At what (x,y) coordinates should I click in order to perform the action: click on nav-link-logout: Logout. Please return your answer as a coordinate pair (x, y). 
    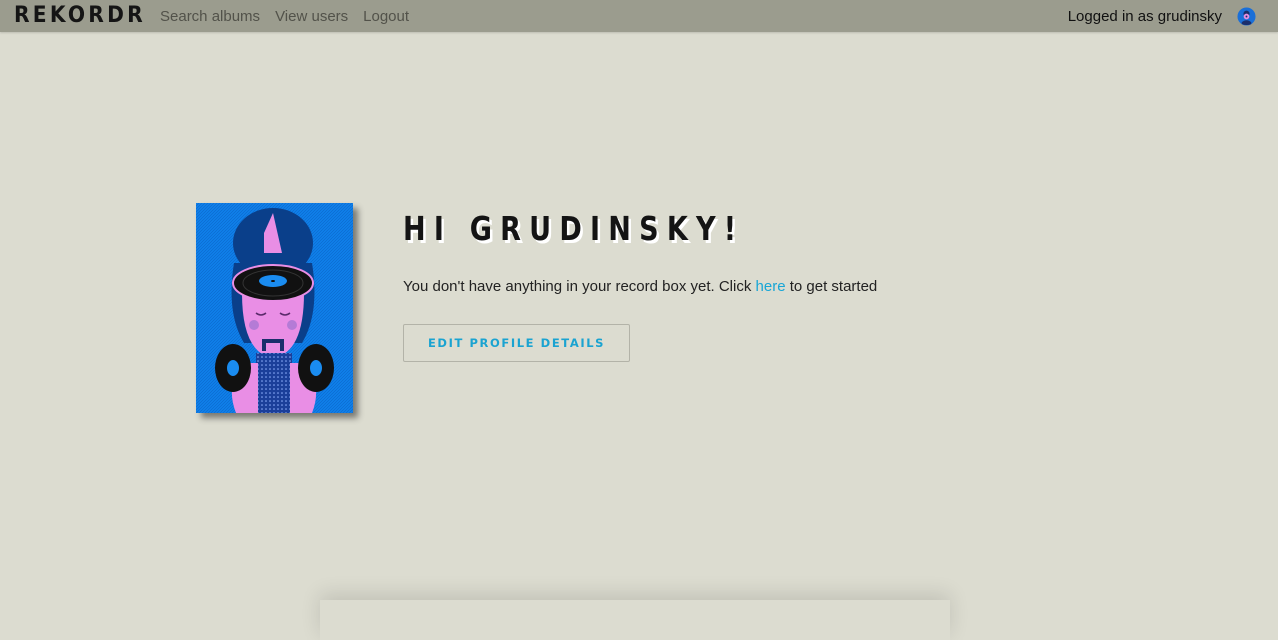
    Looking at the image, I should click on (386, 16).